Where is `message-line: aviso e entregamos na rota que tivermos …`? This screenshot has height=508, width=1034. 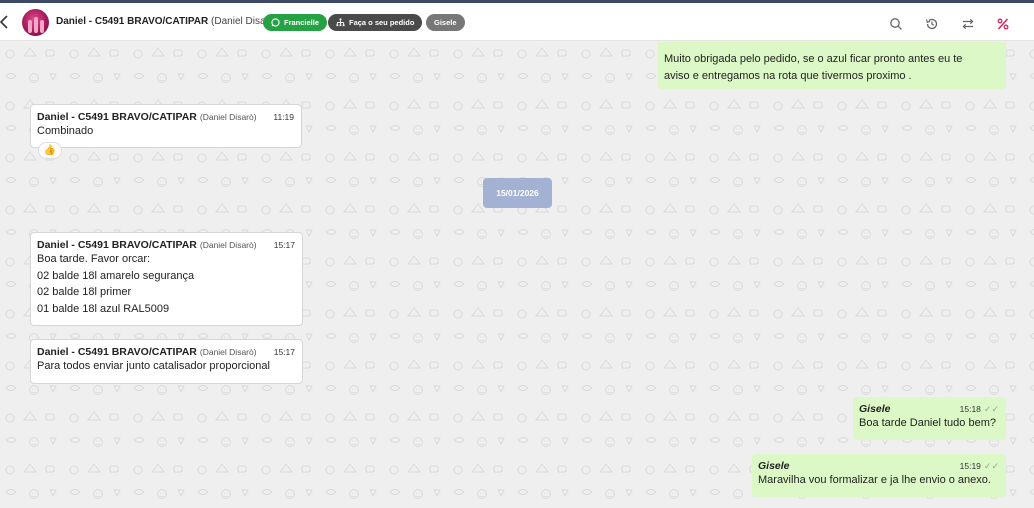 message-line: aviso e entregamos na rota que tivermos … is located at coordinates (788, 75).